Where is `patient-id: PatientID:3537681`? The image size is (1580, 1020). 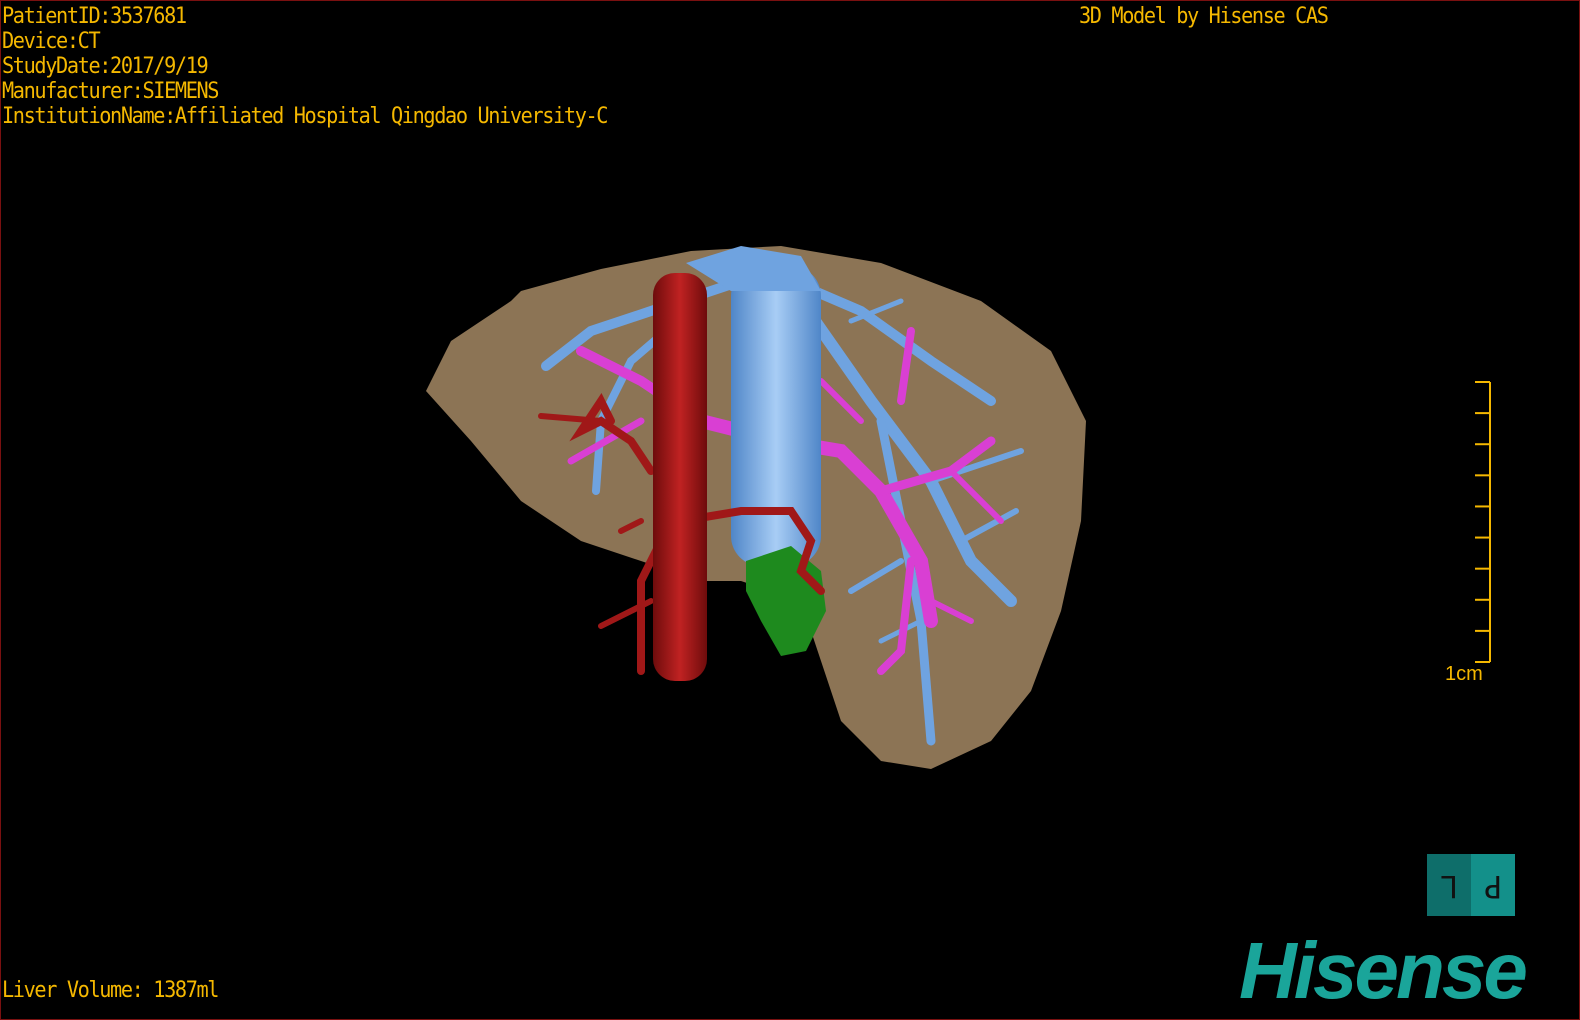 patient-id: PatientID:3537681 is located at coordinates (94, 16).